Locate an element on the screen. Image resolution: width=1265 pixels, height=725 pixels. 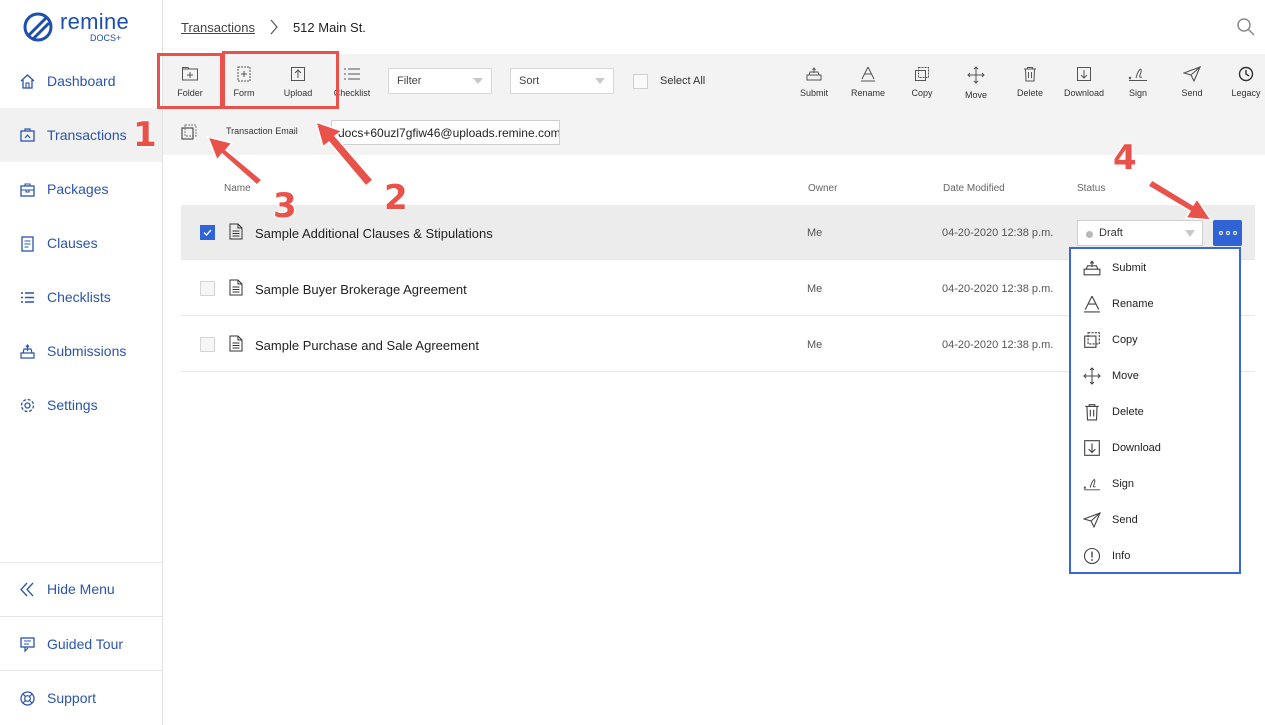
move-button: Move is located at coordinates (976, 83).